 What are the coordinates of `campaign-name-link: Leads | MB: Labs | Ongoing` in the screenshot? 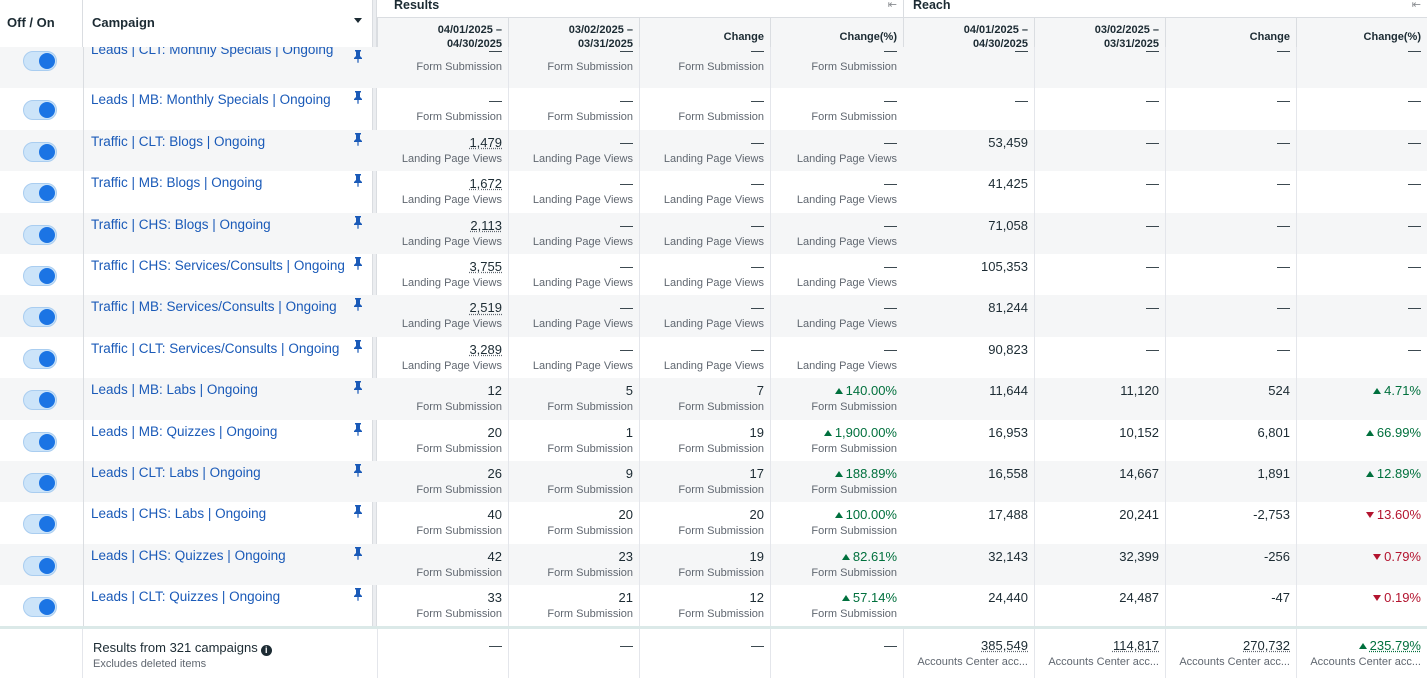 It's located at (174, 389).